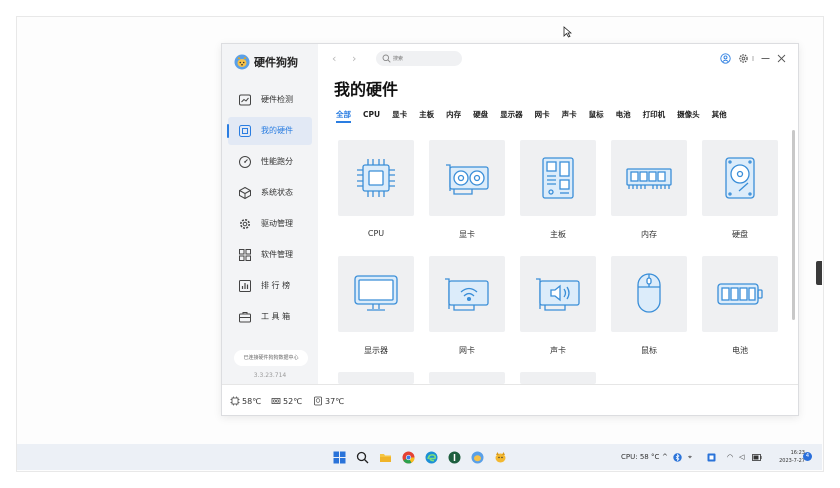  Describe the element at coordinates (245, 286) in the screenshot. I see `ranking-icon` at that location.